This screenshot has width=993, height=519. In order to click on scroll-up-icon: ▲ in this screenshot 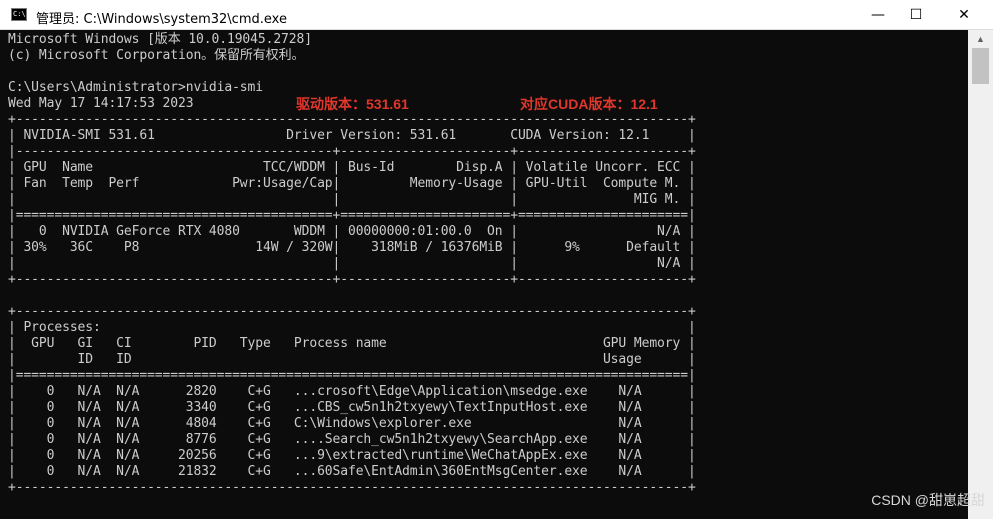, I will do `click(980, 38)`.